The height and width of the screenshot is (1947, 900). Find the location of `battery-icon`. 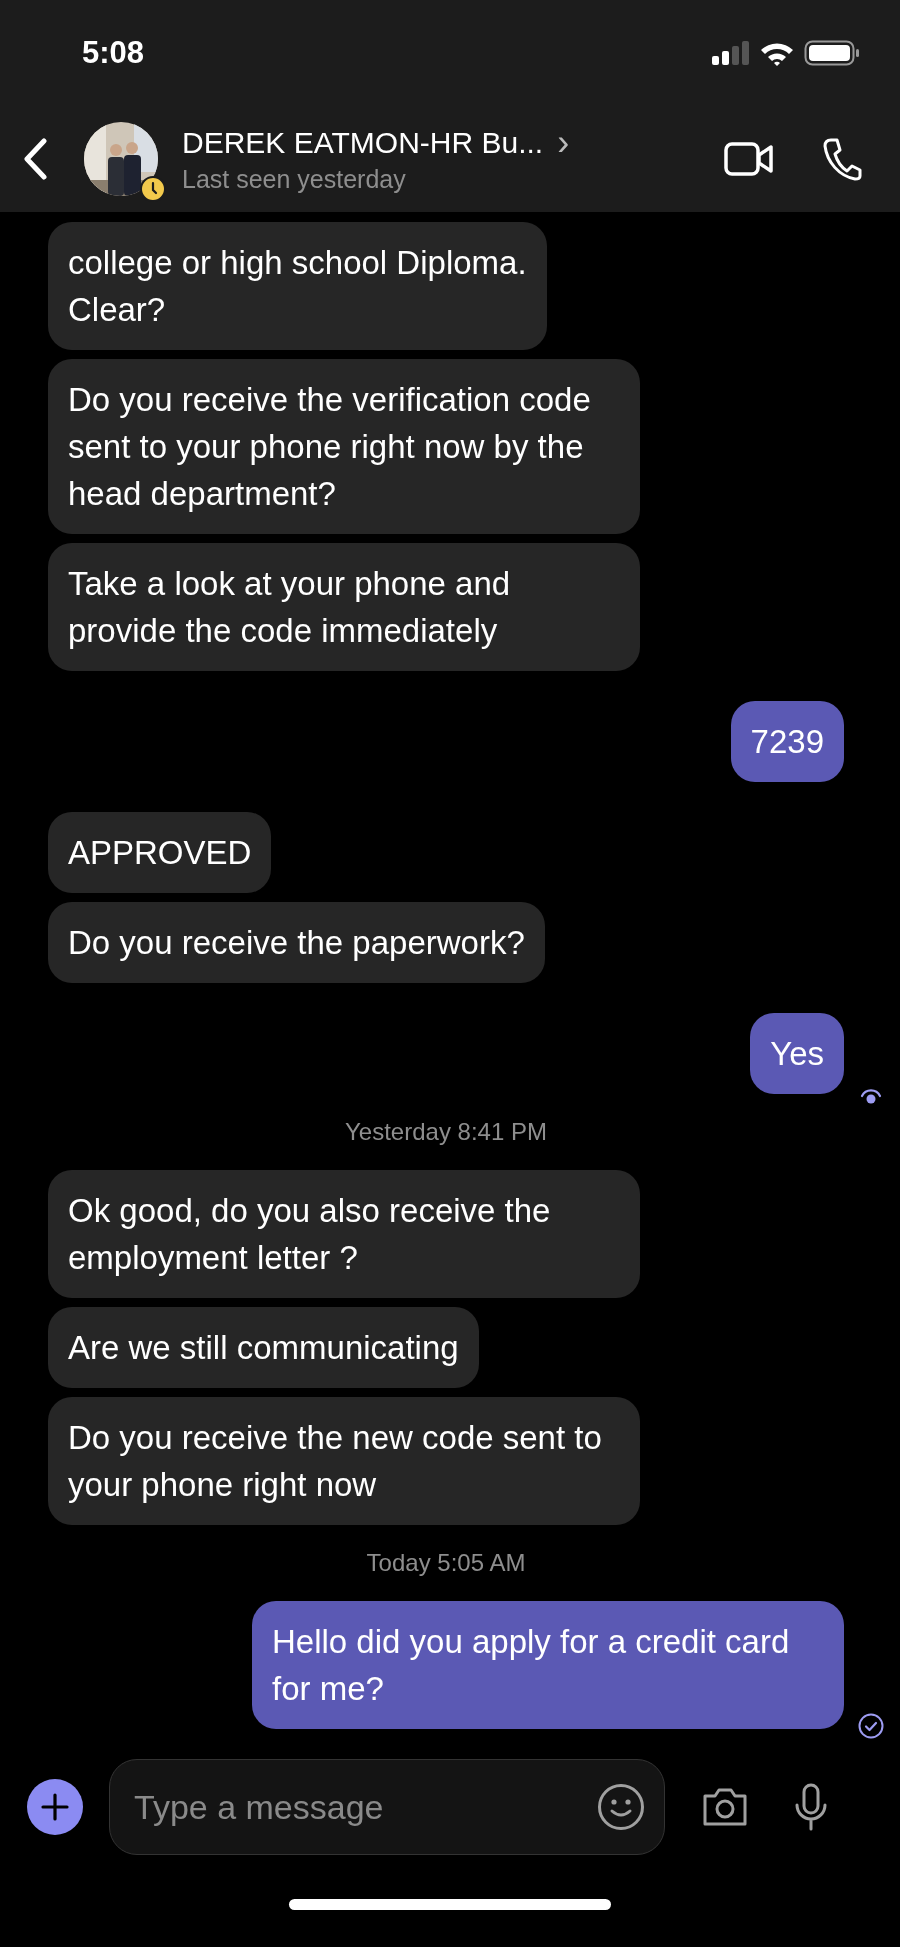

battery-icon is located at coordinates (832, 53).